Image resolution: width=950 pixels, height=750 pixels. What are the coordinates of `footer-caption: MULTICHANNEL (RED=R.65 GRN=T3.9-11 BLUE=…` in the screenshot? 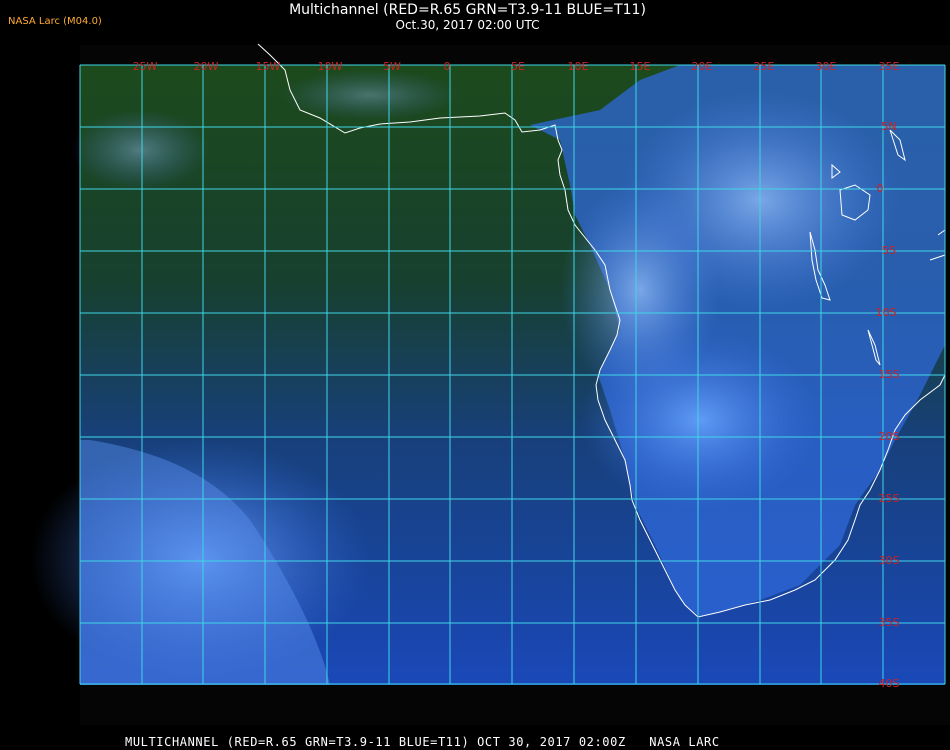 It's located at (422, 742).